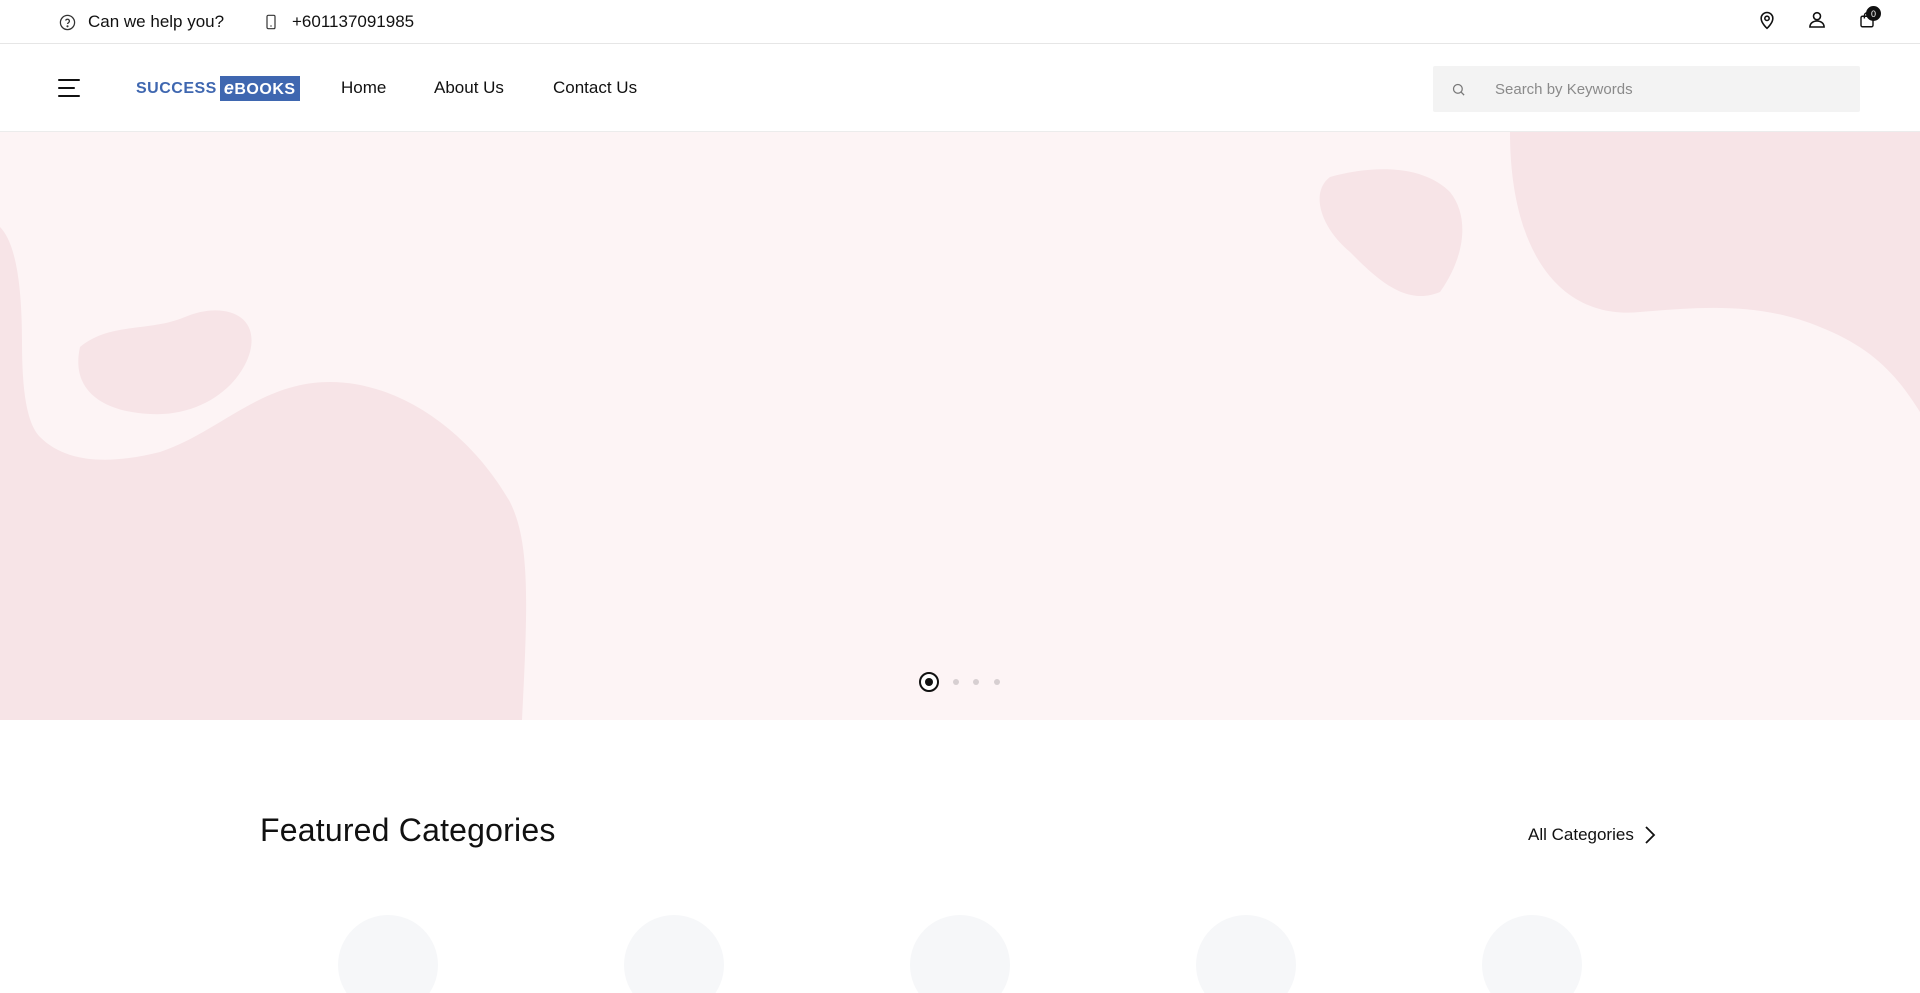 The image size is (1920, 993). Describe the element at coordinates (1581, 834) in the screenshot. I see `all-categories-label: All Categories` at that location.